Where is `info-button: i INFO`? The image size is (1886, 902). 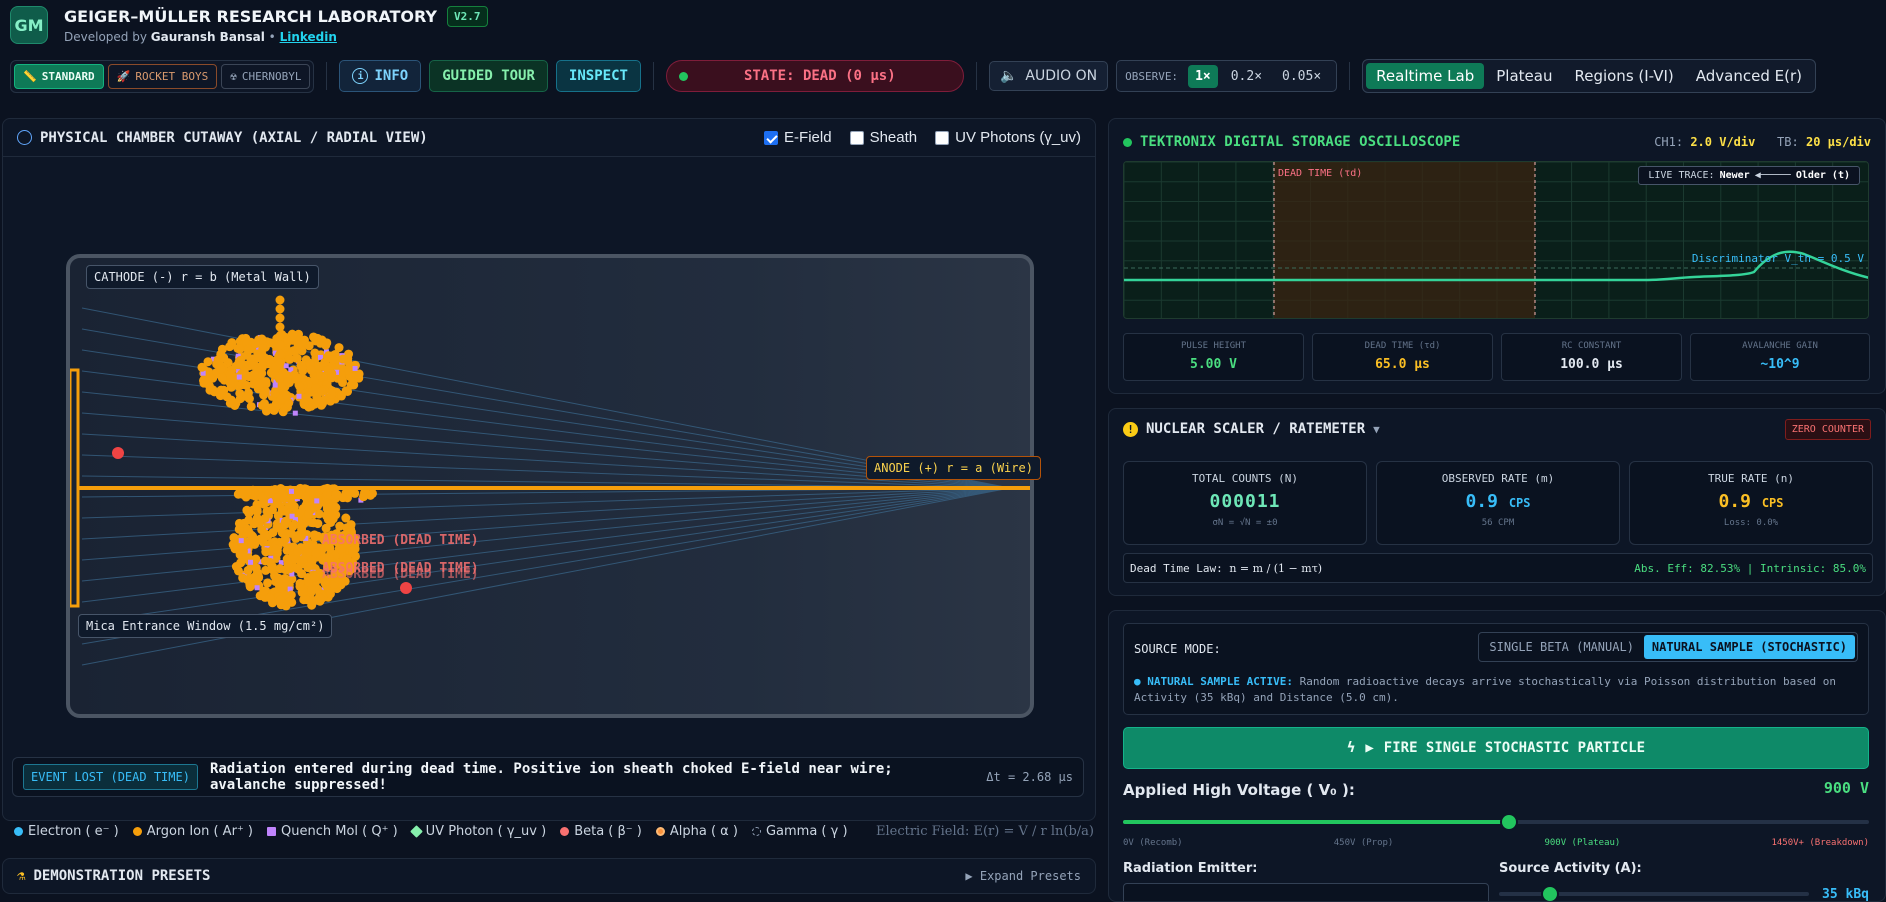 info-button: i INFO is located at coordinates (380, 76).